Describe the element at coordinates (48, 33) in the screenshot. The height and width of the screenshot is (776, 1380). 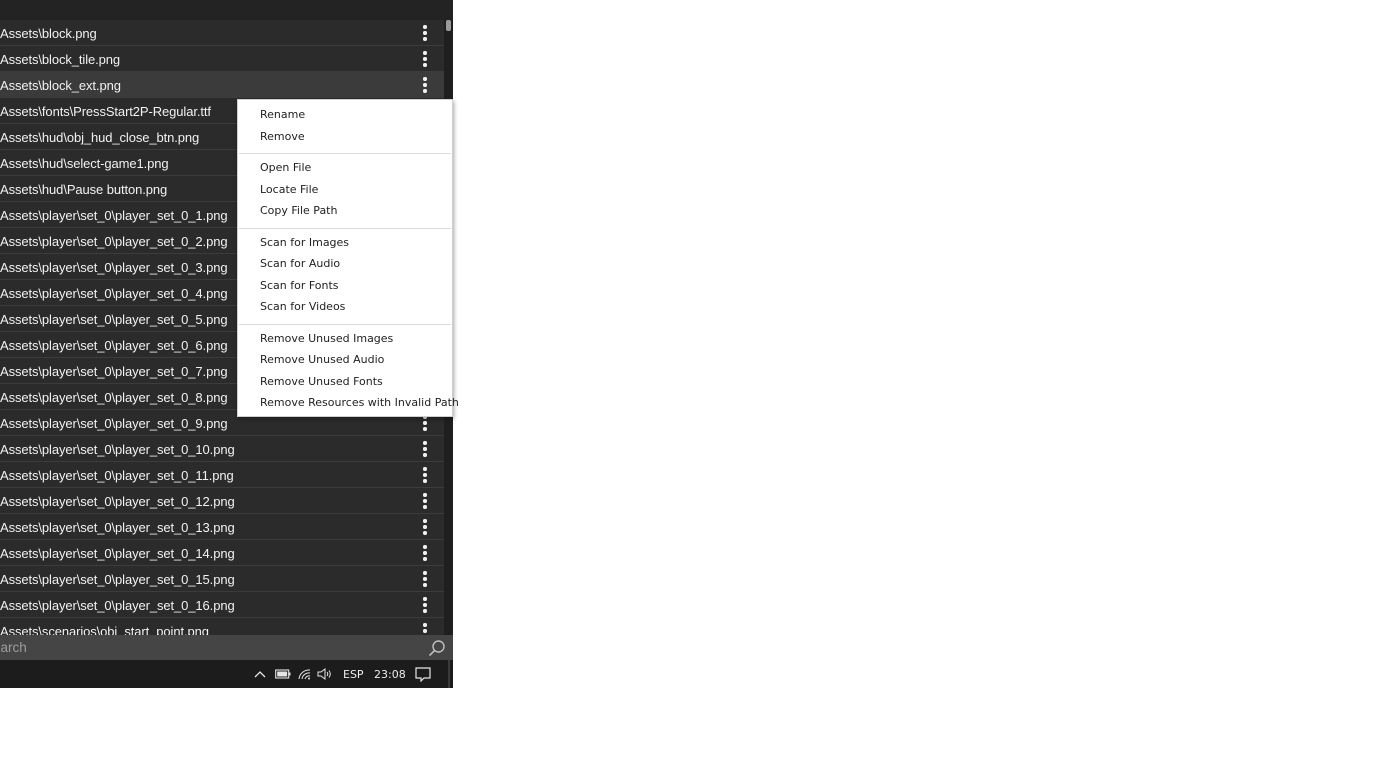
I see `file-path-label: Assets\block.png` at that location.